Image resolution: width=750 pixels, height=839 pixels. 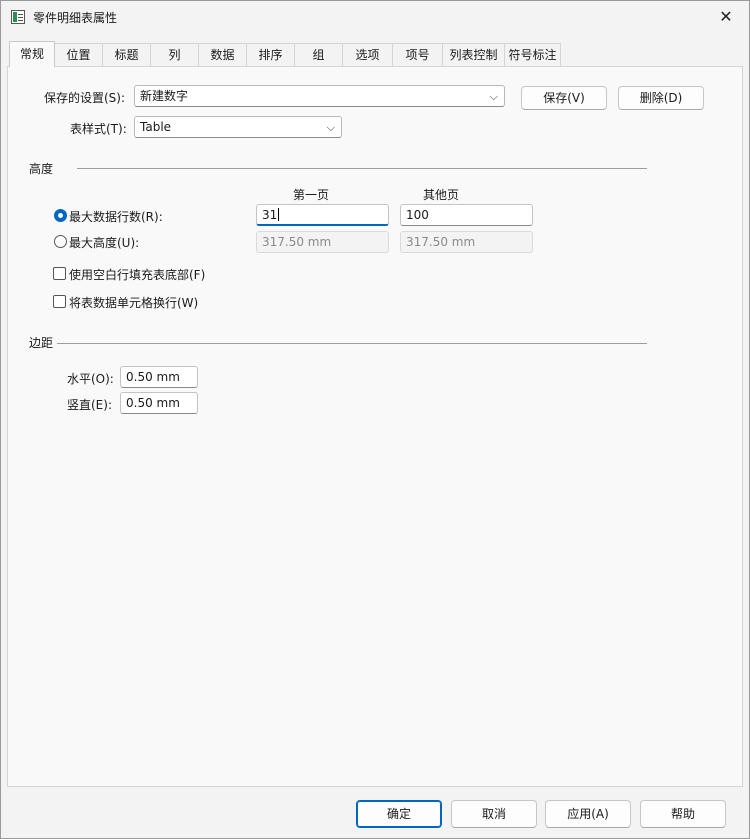 I want to click on tab-position: 位置, so click(x=79, y=54).